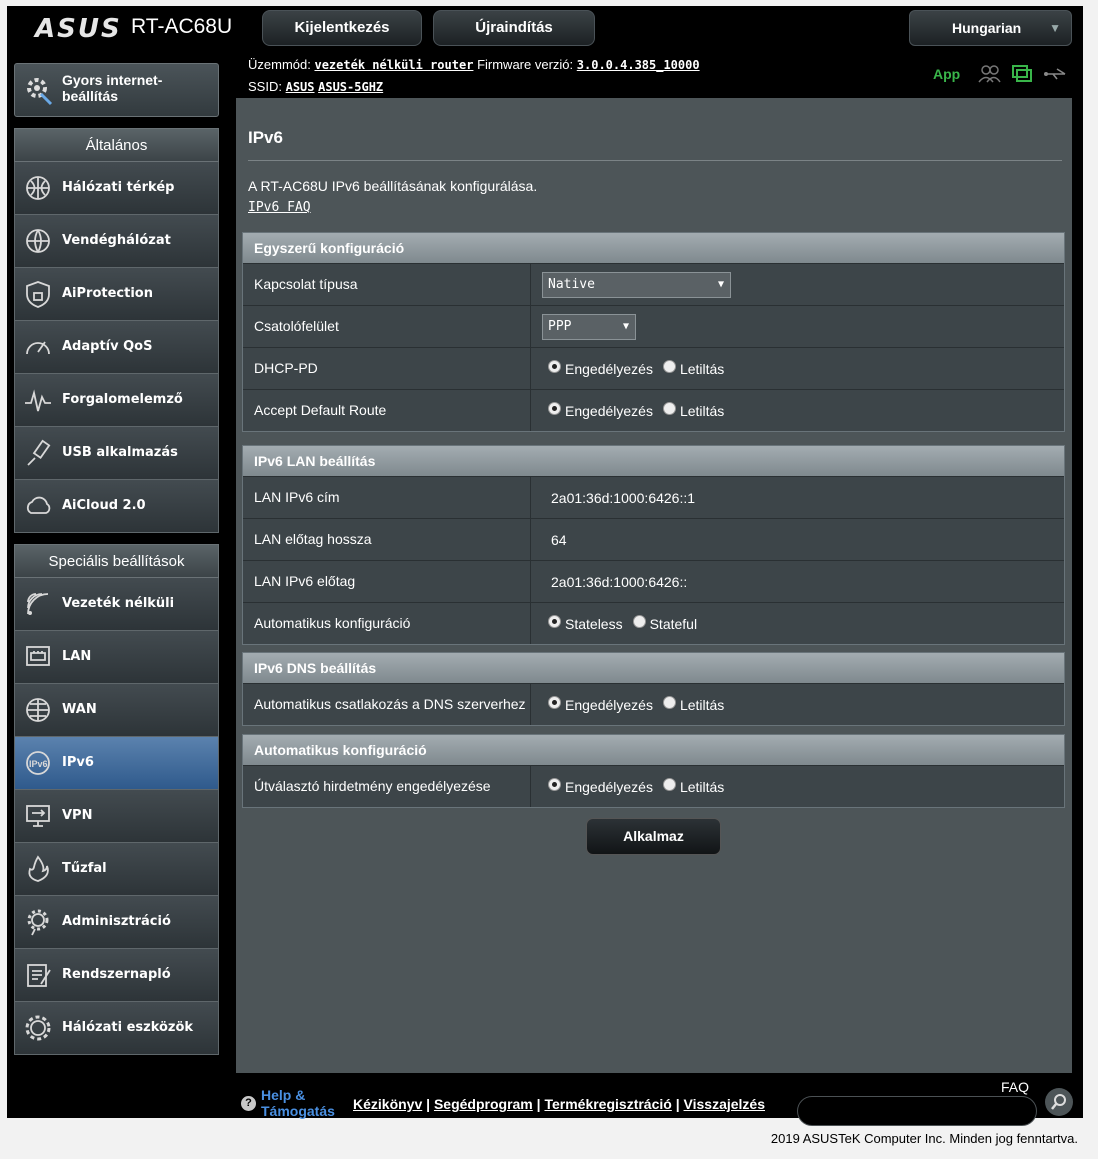  What do you see at coordinates (104, 505) in the screenshot?
I see `sidebar-item-label: AiCloud 2.0` at bounding box center [104, 505].